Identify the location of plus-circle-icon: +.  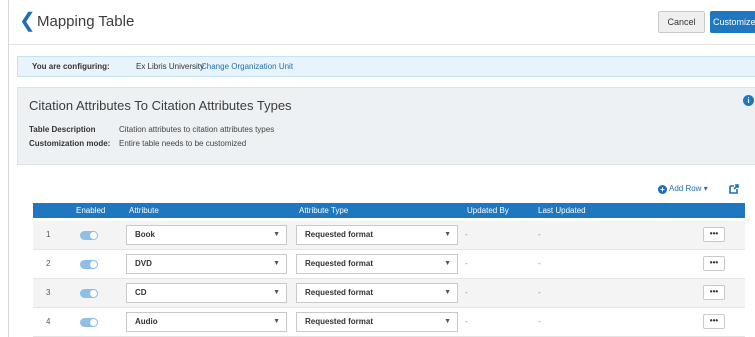
(662, 189).